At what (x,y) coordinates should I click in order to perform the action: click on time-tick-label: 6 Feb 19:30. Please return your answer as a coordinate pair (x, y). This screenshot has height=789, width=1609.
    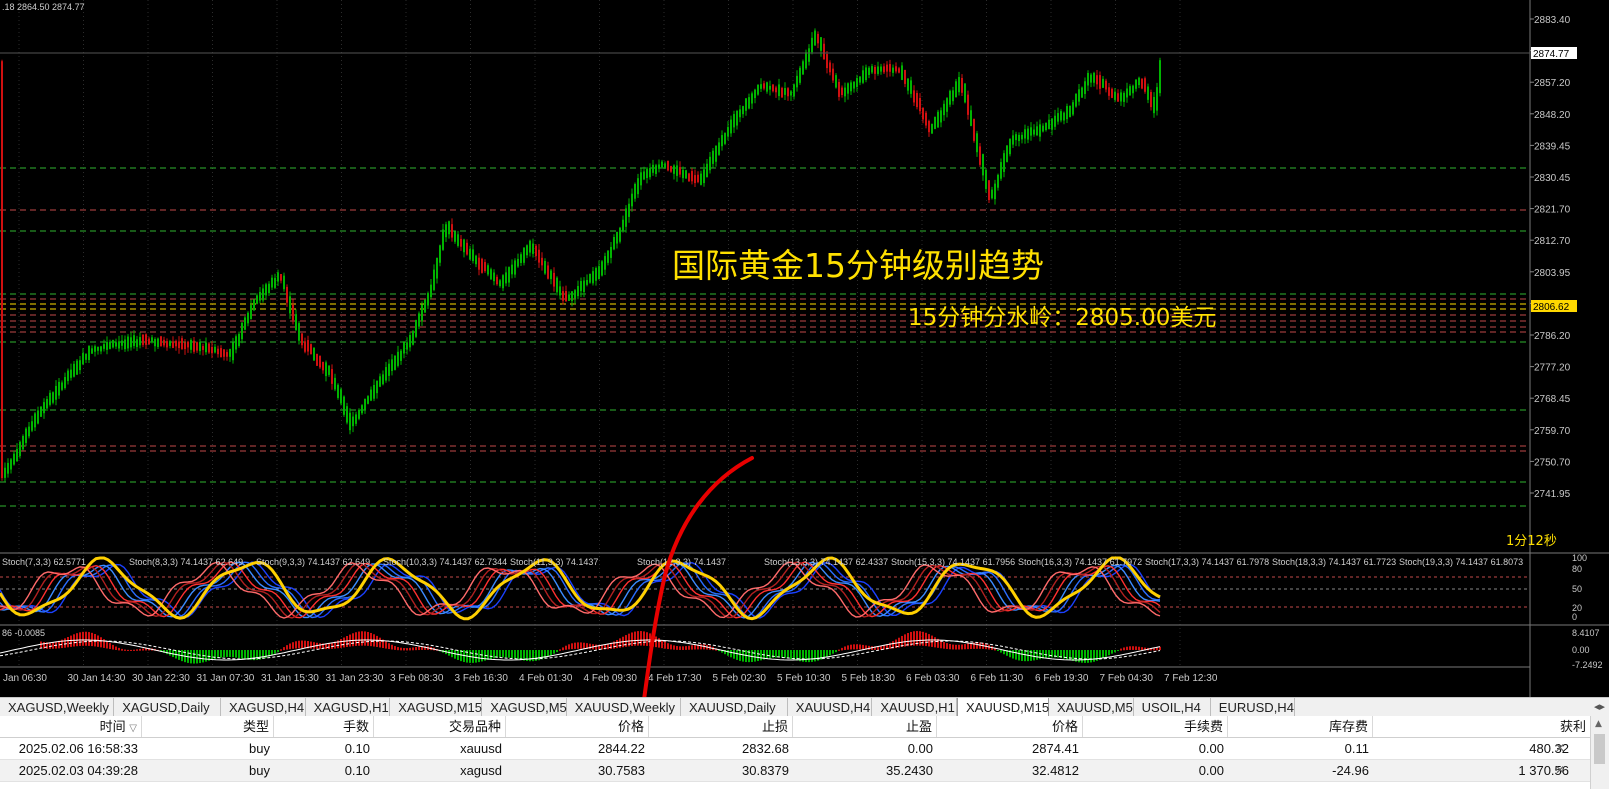
    Looking at the image, I should click on (1062, 678).